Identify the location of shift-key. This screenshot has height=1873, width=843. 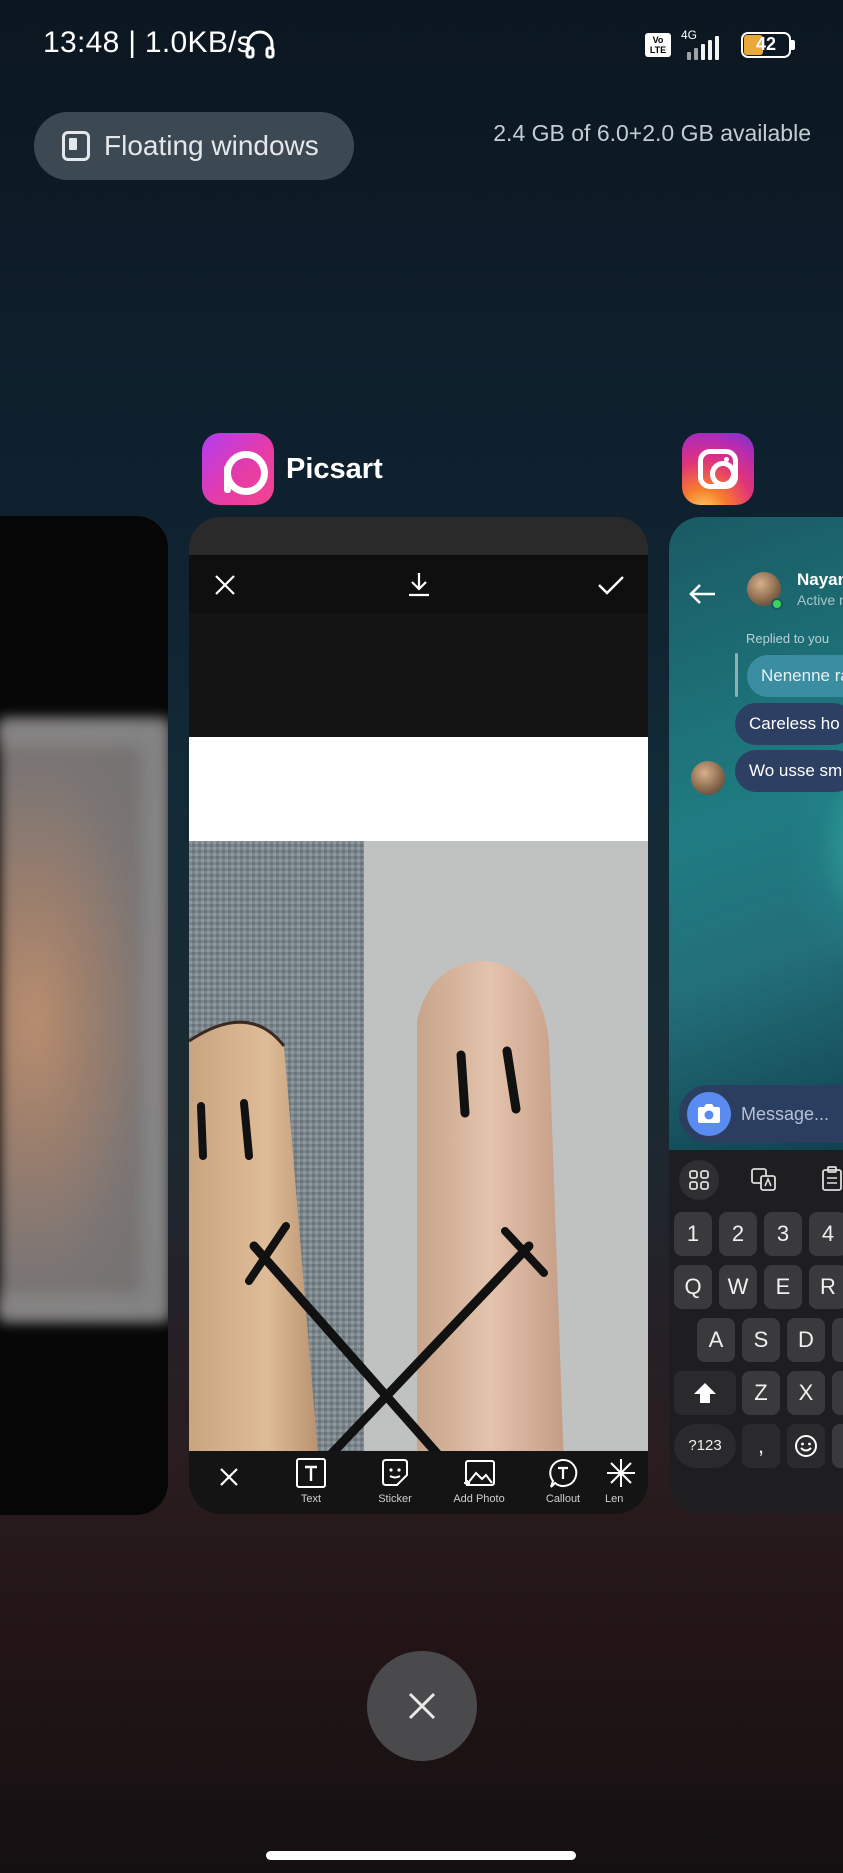
(705, 1393).